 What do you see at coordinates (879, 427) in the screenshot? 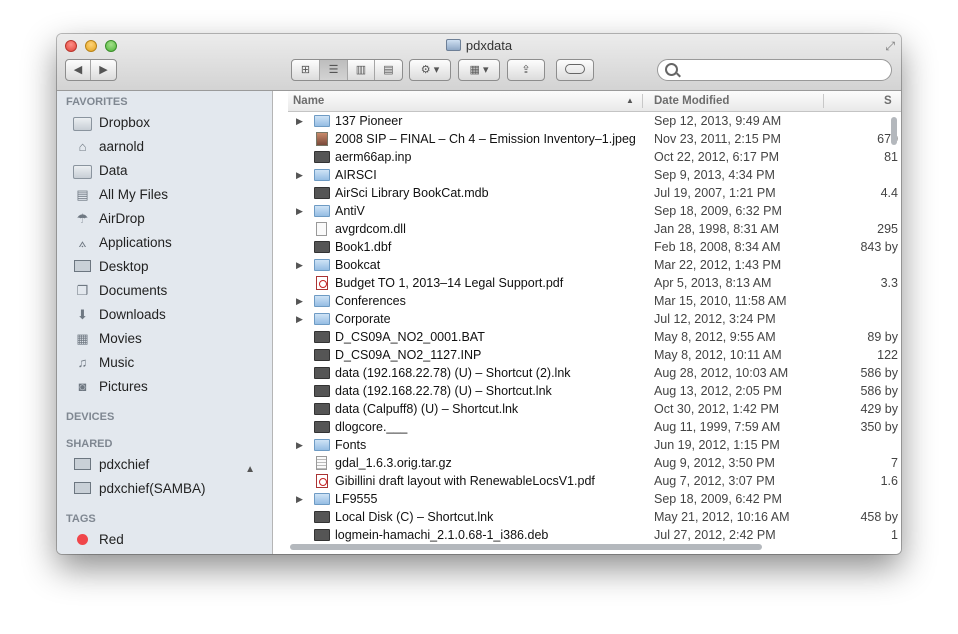
I see `file-size: 350 by` at bounding box center [879, 427].